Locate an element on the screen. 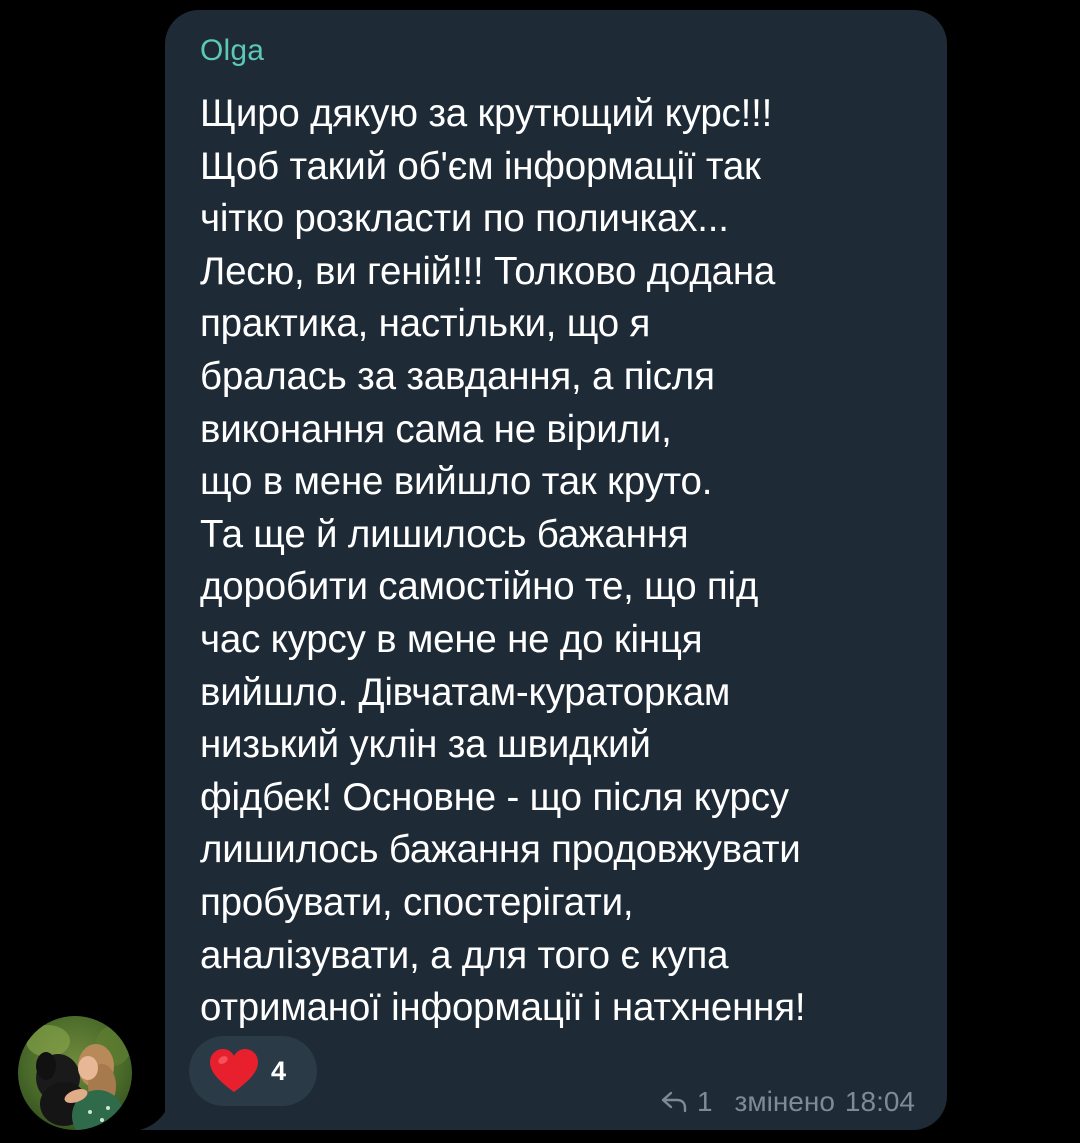 Image resolution: width=1080 pixels, height=1143 pixels. heart-reaction-button: 4 is located at coordinates (253, 1071).